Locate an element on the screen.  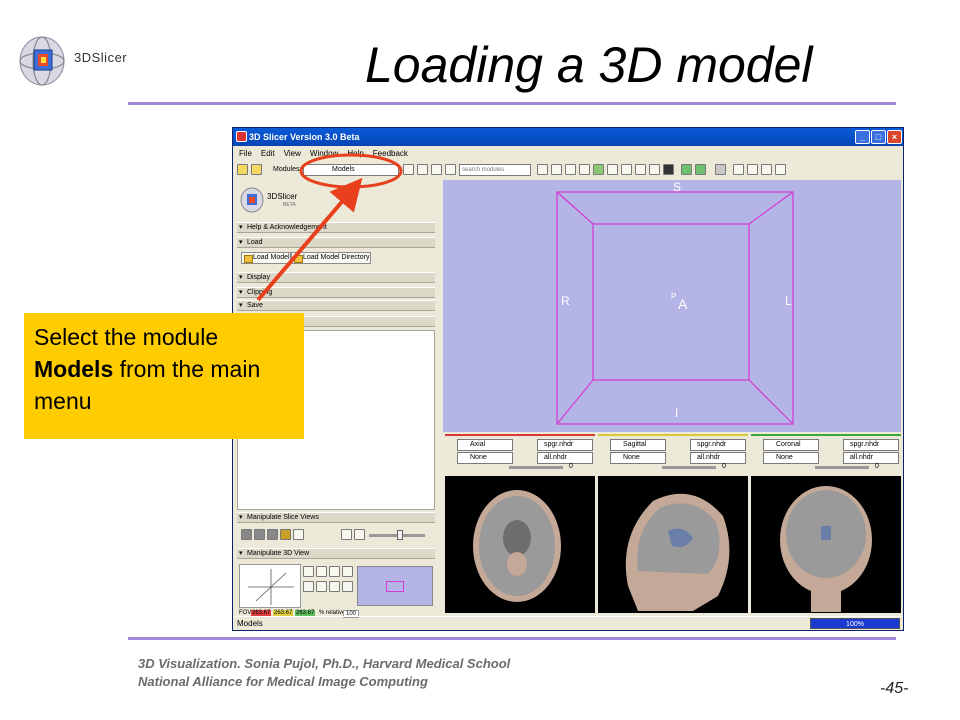
main-toolbar: Modules: Models search modules is located at coordinates (568, 171).